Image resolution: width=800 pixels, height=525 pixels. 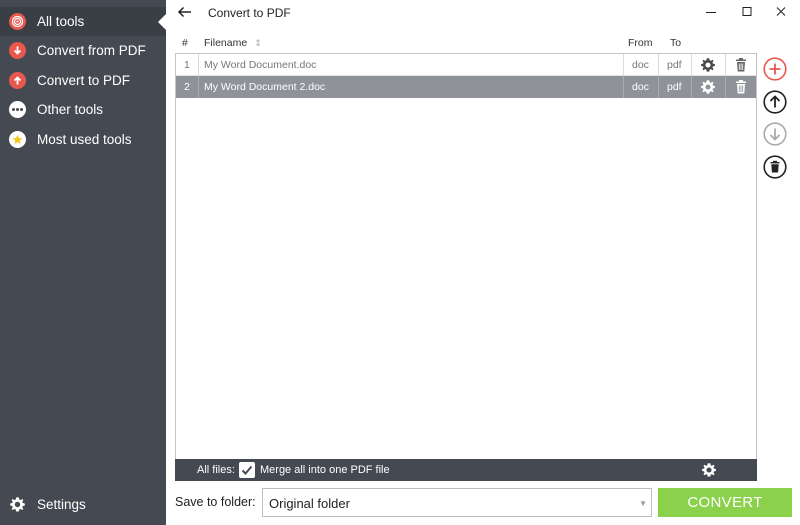 I want to click on save-to-folder-label: Save to folder:, so click(x=215, y=502).